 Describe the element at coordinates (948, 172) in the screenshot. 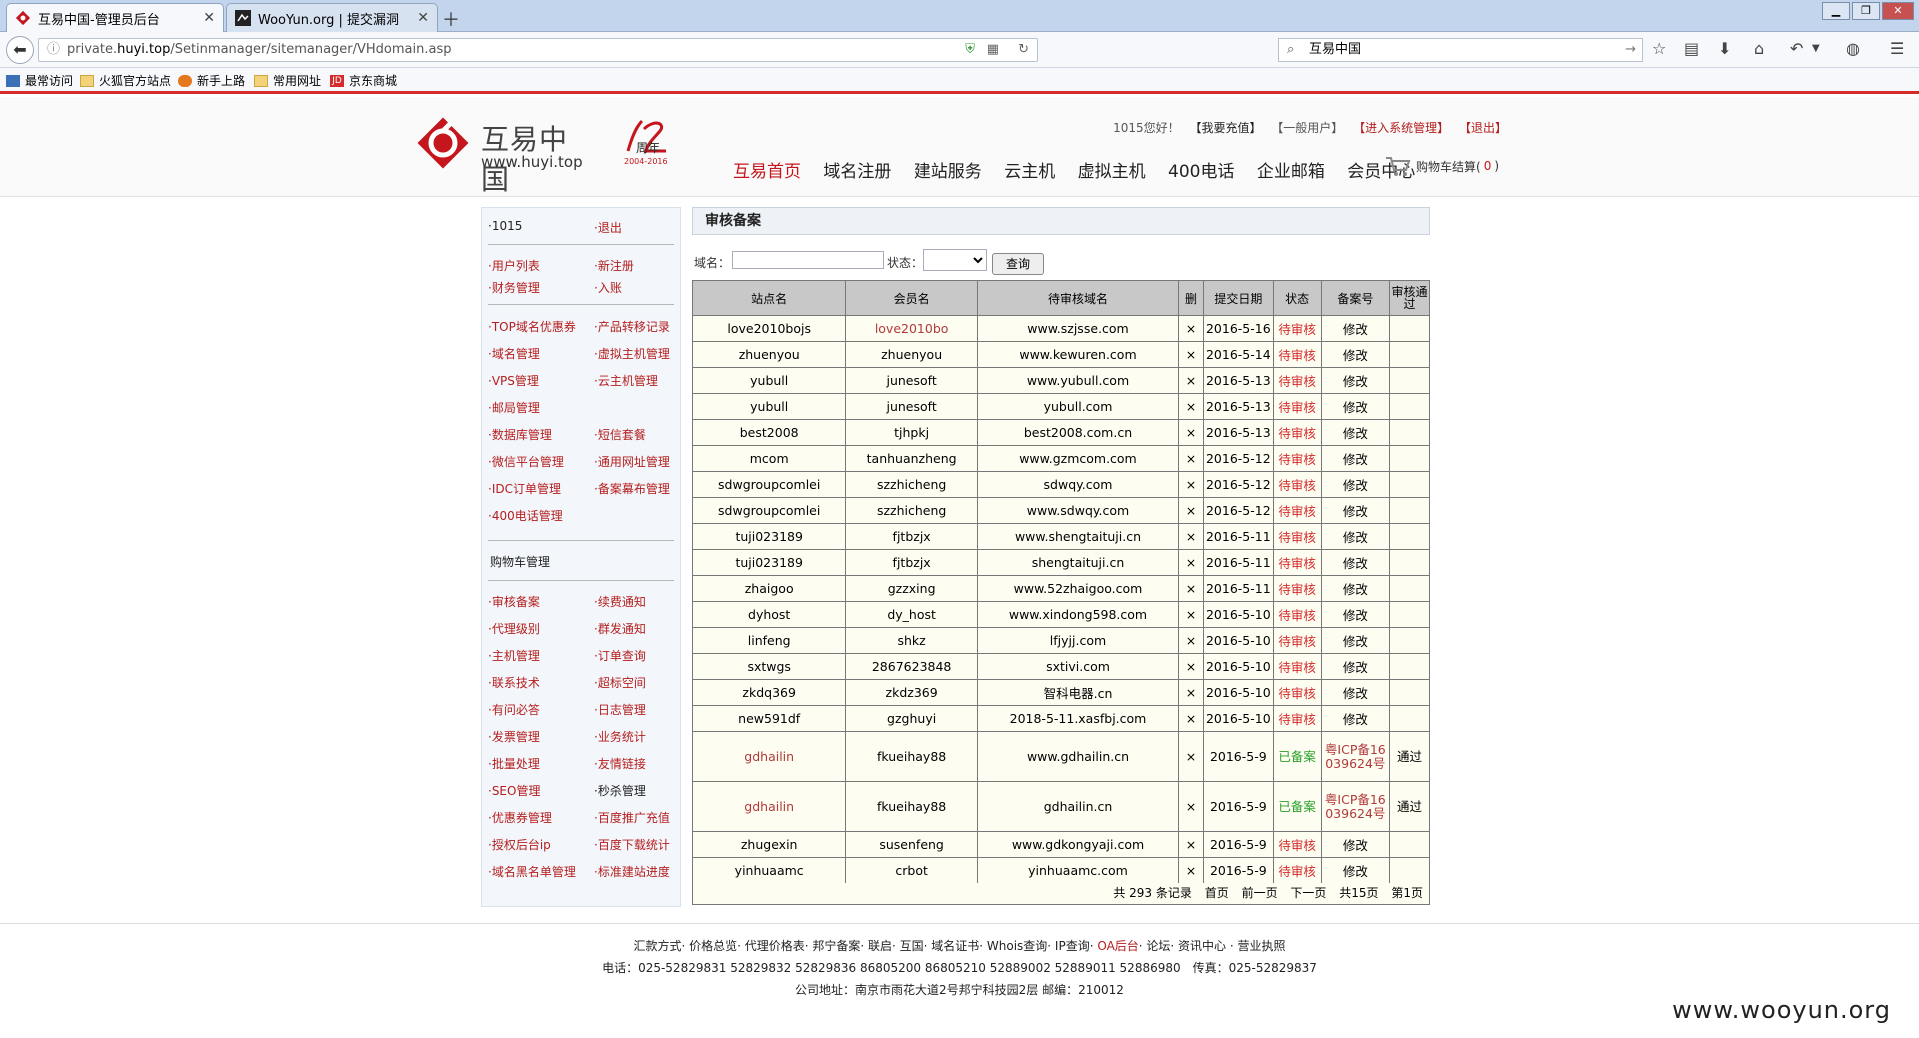

I see `nav-website: 建站服务` at that location.